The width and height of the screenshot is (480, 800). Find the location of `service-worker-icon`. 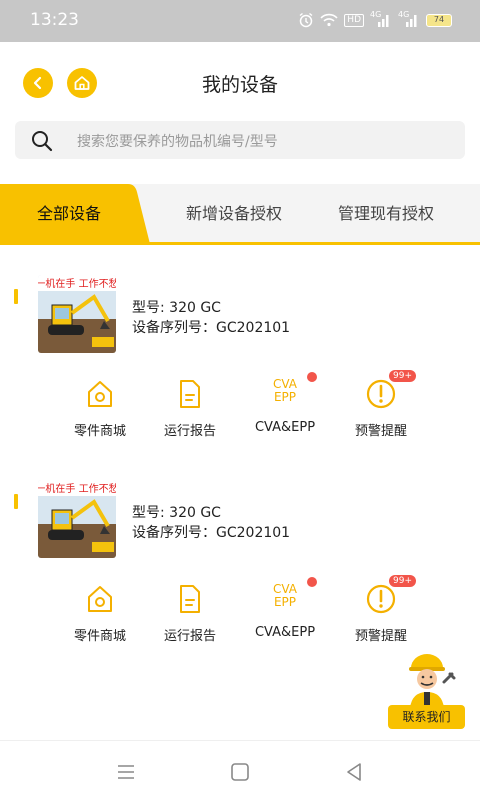

service-worker-icon is located at coordinates (432, 681).